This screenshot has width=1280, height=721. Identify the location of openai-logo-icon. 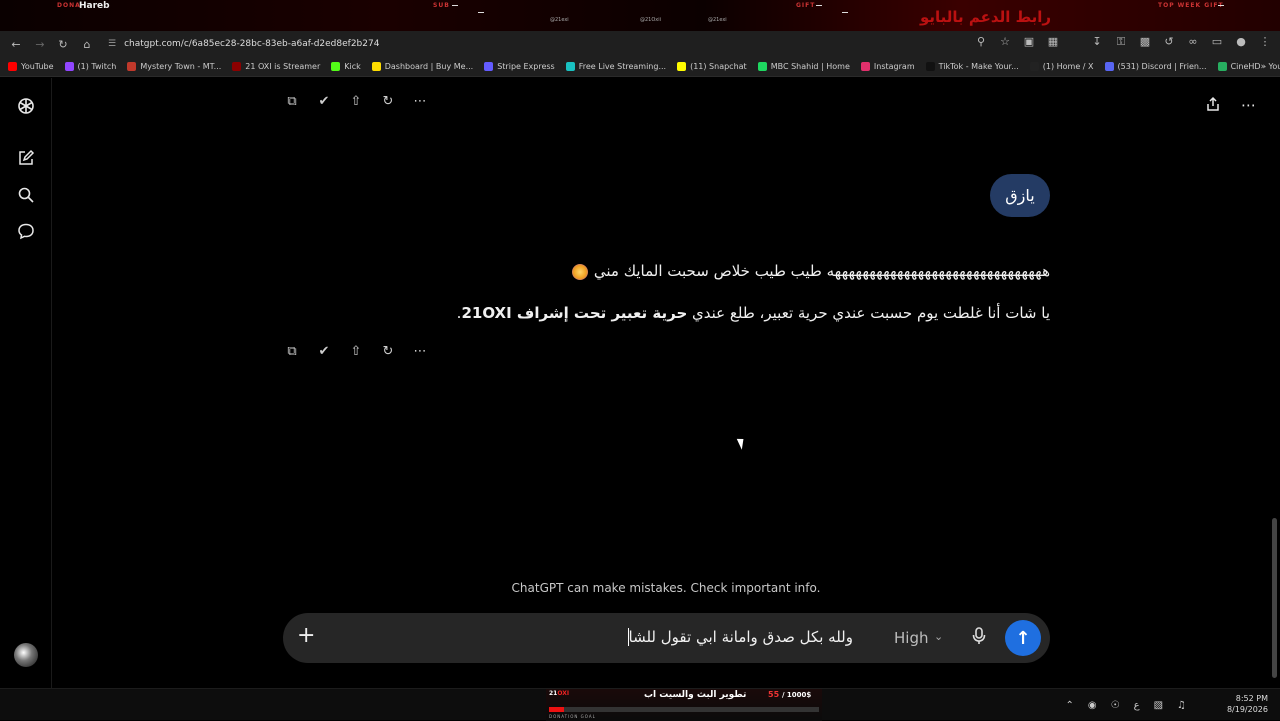
(26, 106).